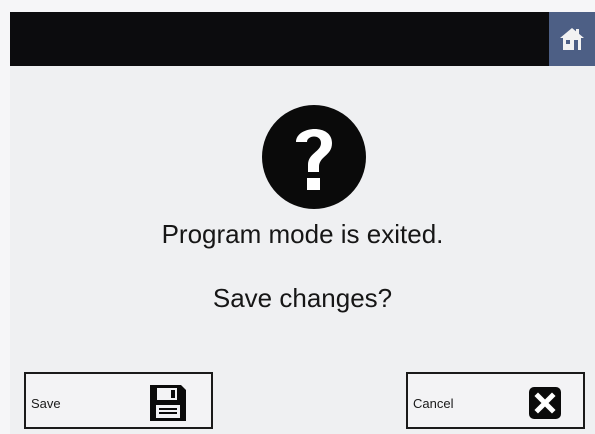 The height and width of the screenshot is (434, 595). Describe the element at coordinates (302, 298) in the screenshot. I see `message-line-2: Save changes?` at that location.